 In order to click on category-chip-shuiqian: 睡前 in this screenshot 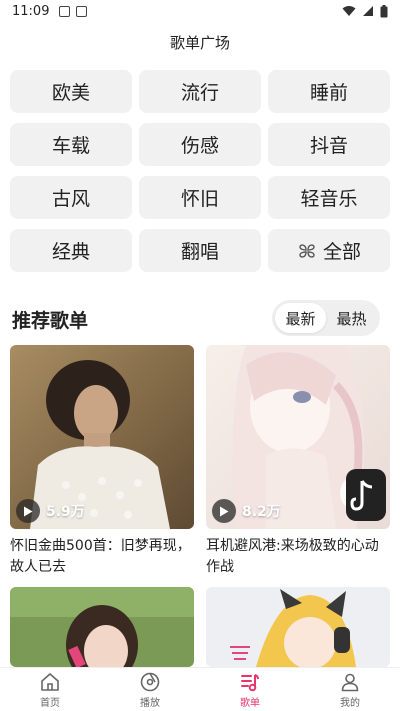, I will do `click(329, 91)`.